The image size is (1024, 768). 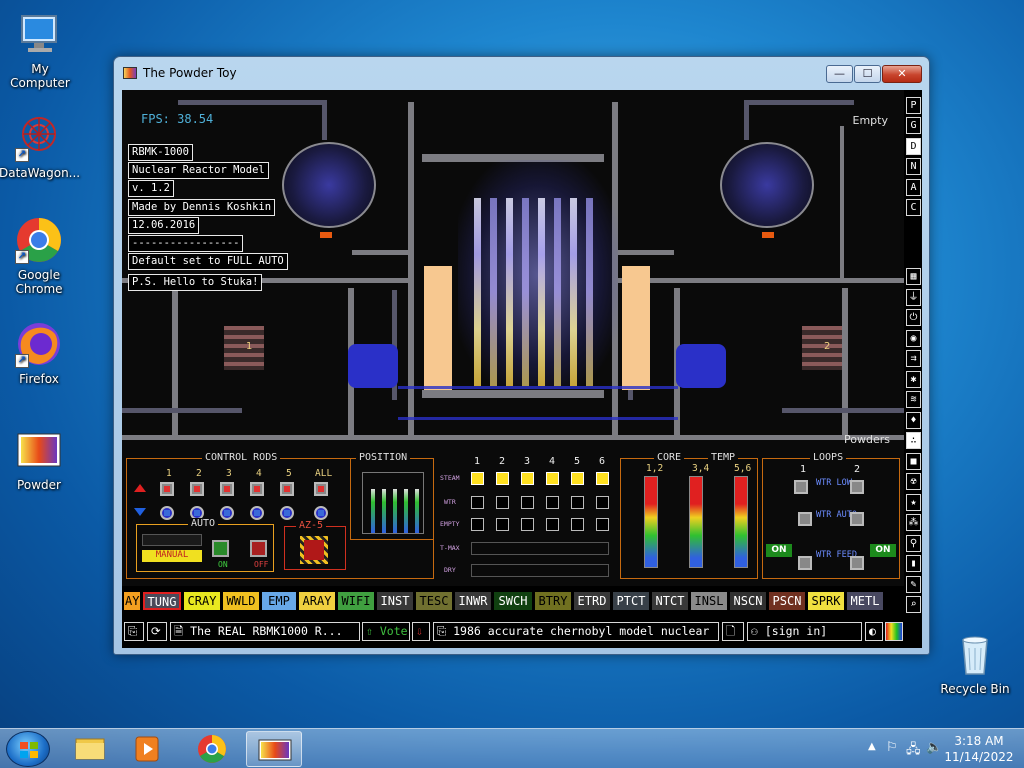 I want to click on element-button-sprk: SPRK, so click(x=826, y=601).